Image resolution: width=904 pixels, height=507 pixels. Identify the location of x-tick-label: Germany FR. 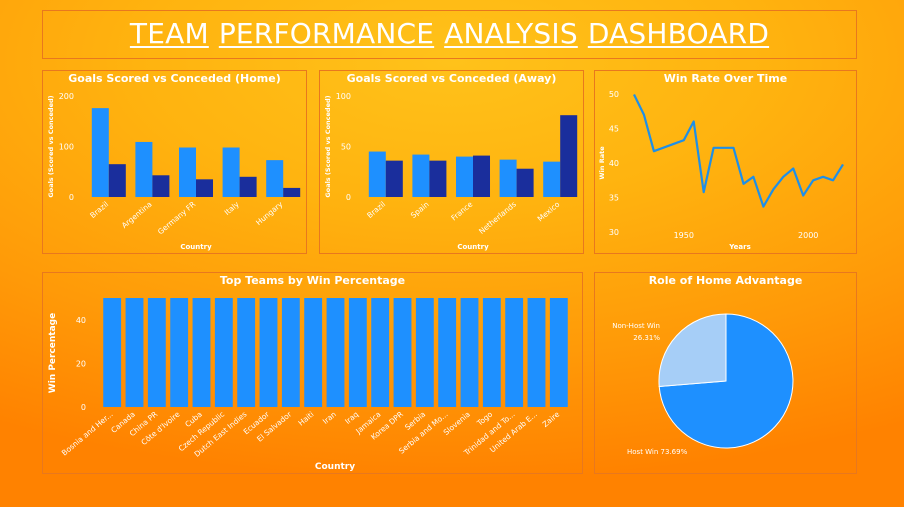
(176, 218).